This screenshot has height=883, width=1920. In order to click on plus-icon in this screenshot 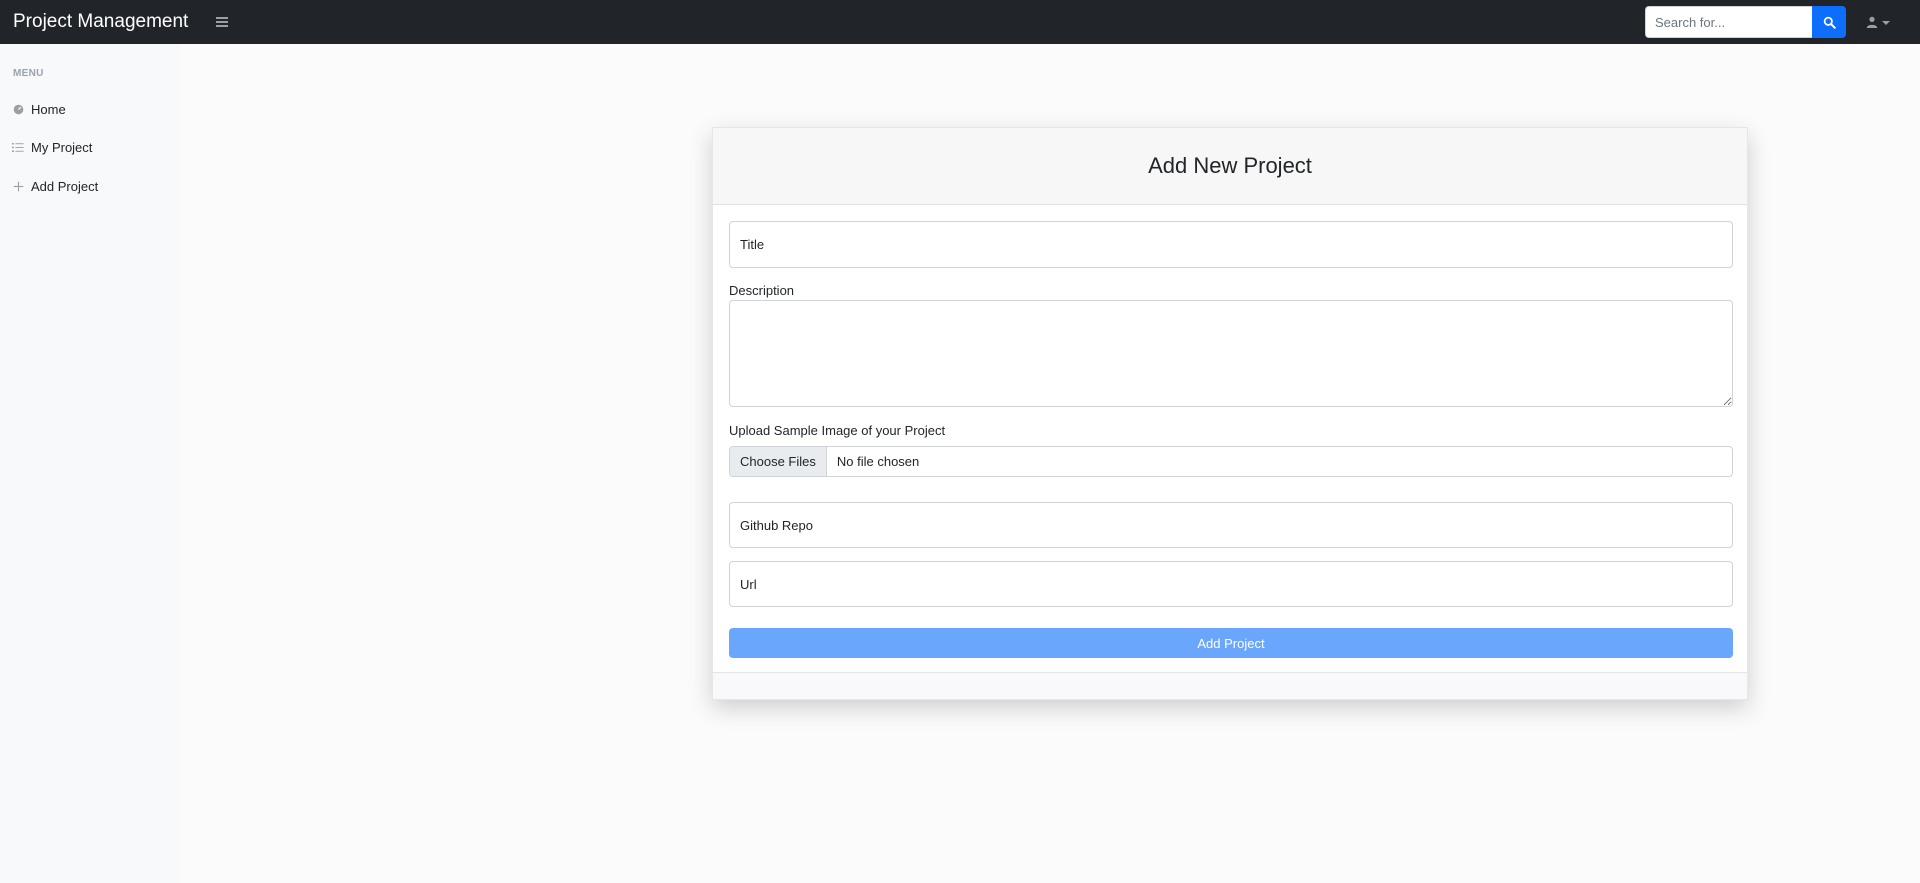, I will do `click(18, 187)`.